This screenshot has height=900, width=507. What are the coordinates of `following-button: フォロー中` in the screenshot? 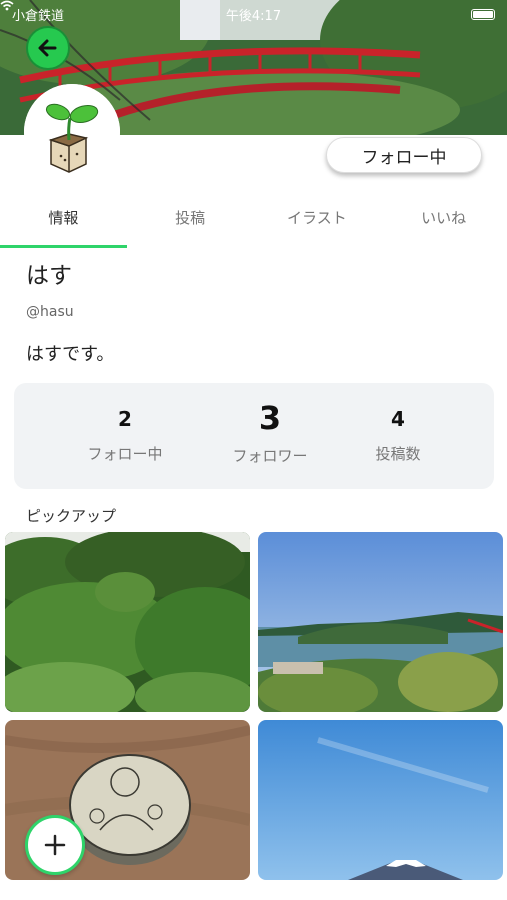 It's located at (404, 155).